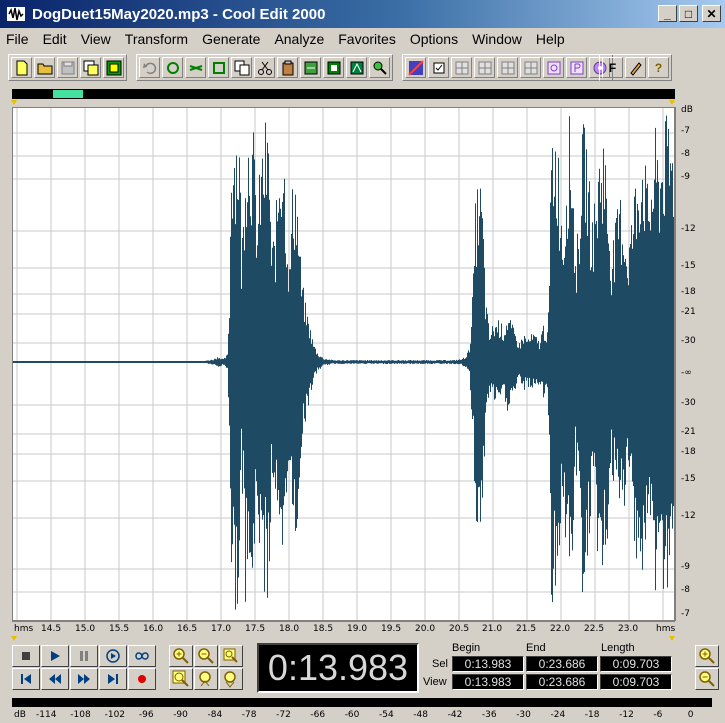  What do you see at coordinates (688, 13) in the screenshot?
I see `maximize-button: □` at bounding box center [688, 13].